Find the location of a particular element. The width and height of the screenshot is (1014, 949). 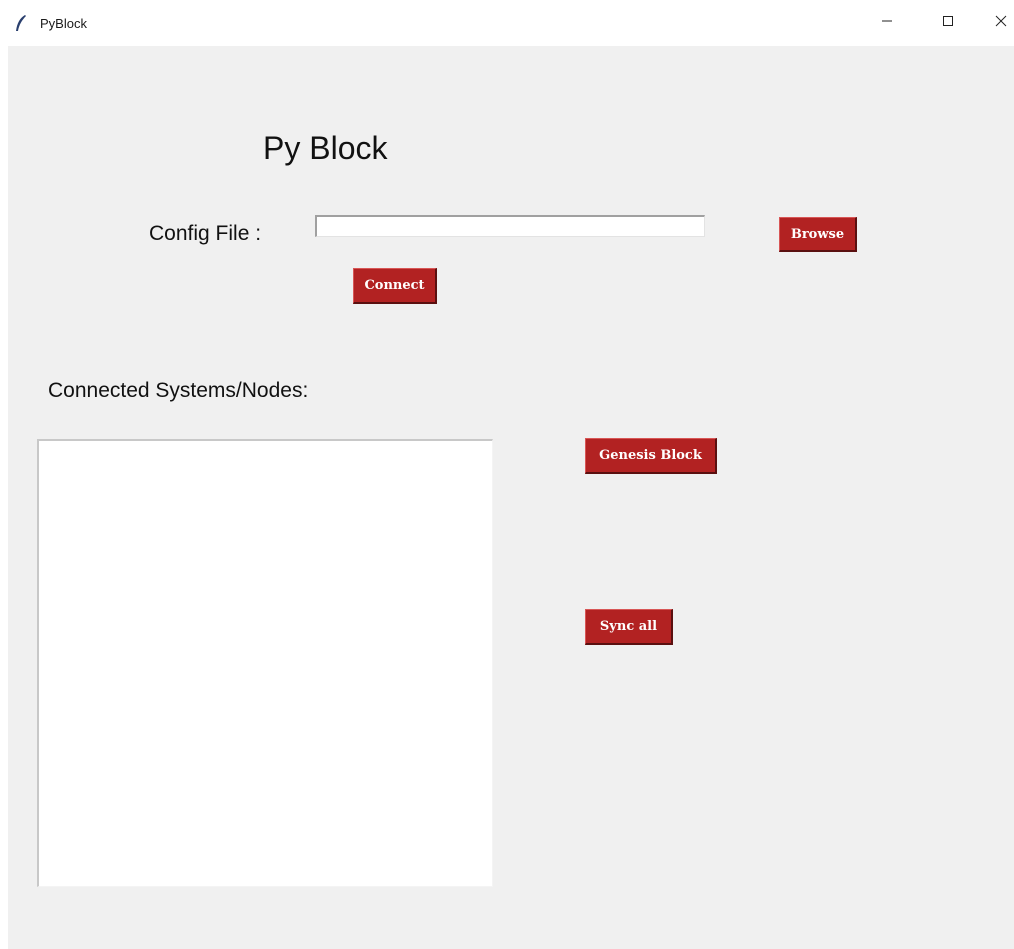

browse-button: Browse is located at coordinates (818, 234).